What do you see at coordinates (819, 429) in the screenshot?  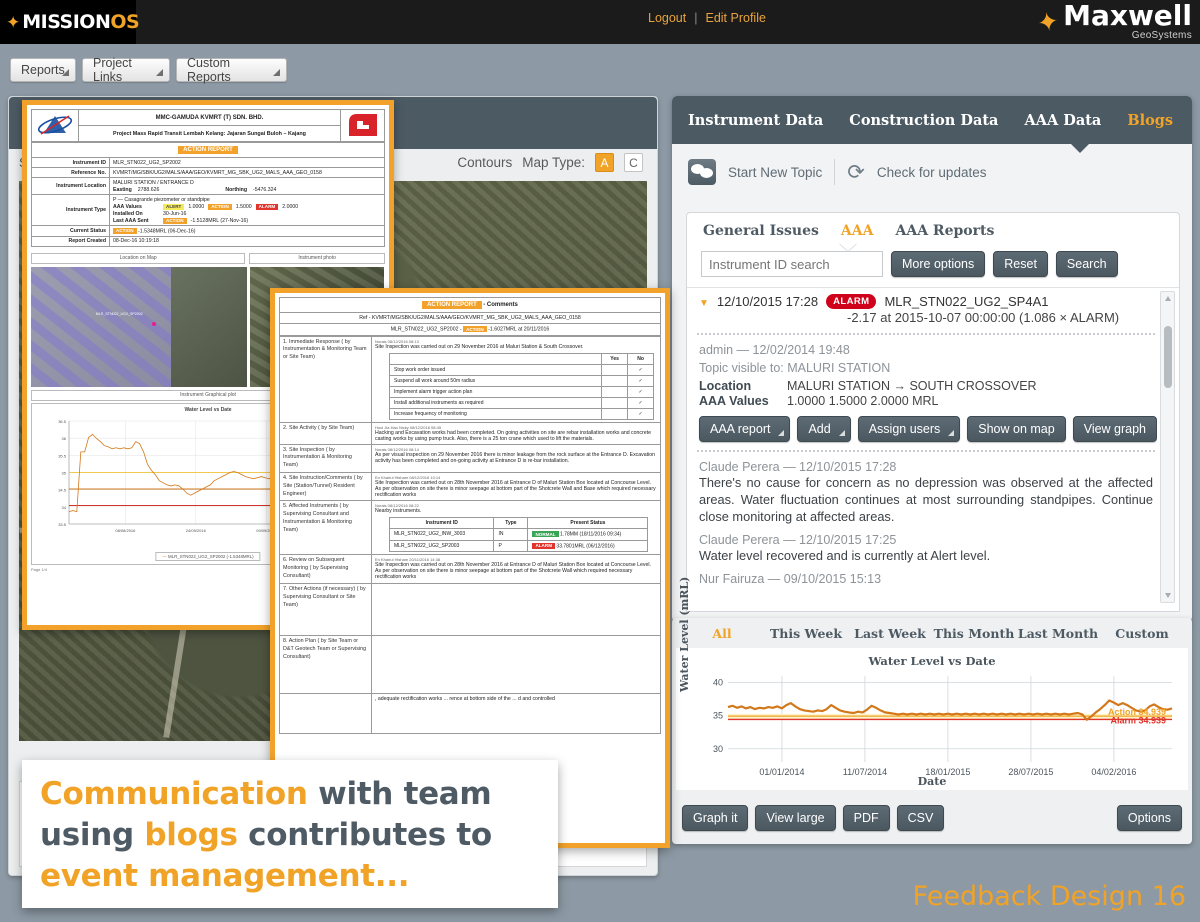 I see `add-label: Add` at bounding box center [819, 429].